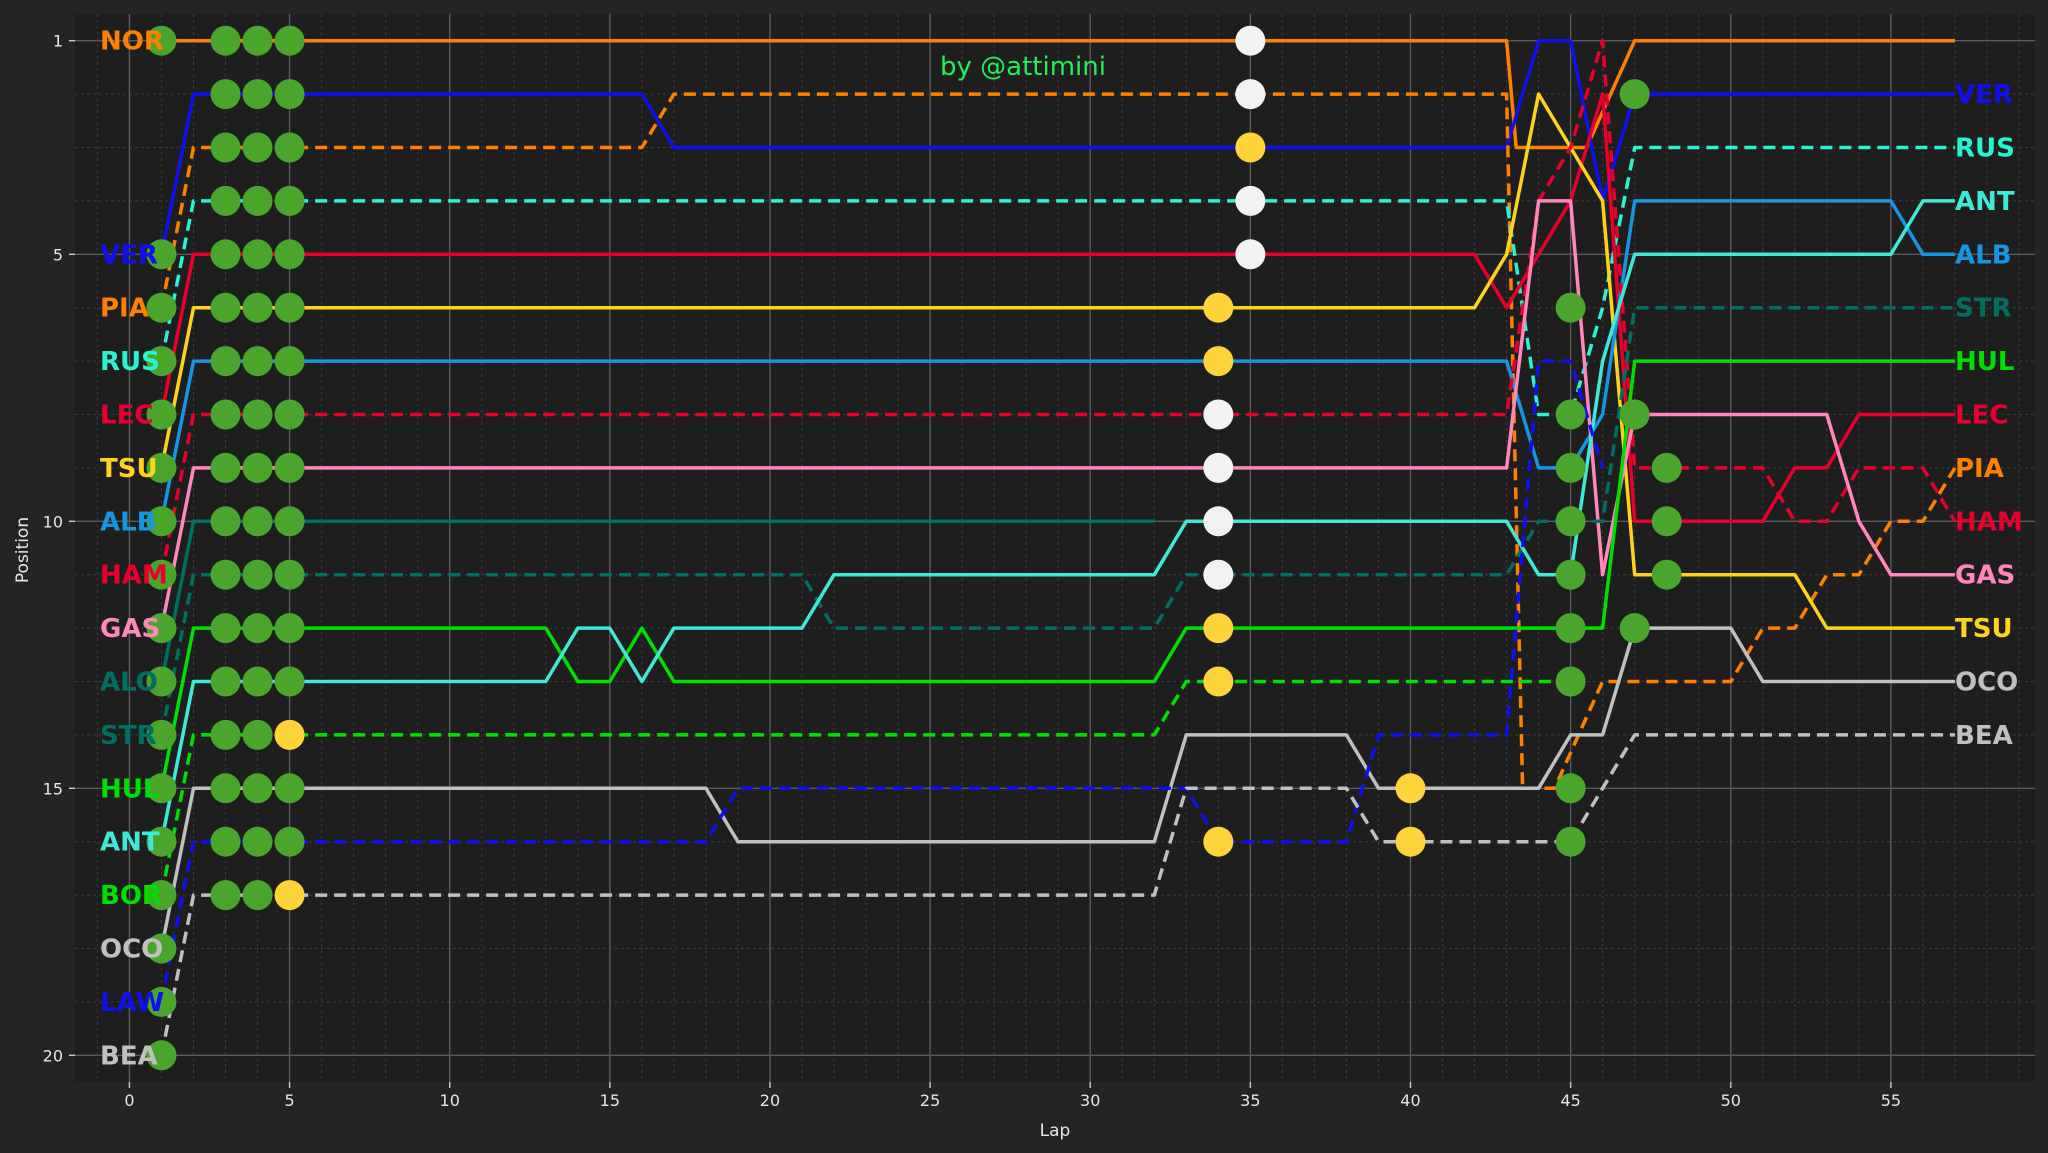 This screenshot has height=1153, width=2048. What do you see at coordinates (23, 550) in the screenshot?
I see `y-axis-label: Position` at bounding box center [23, 550].